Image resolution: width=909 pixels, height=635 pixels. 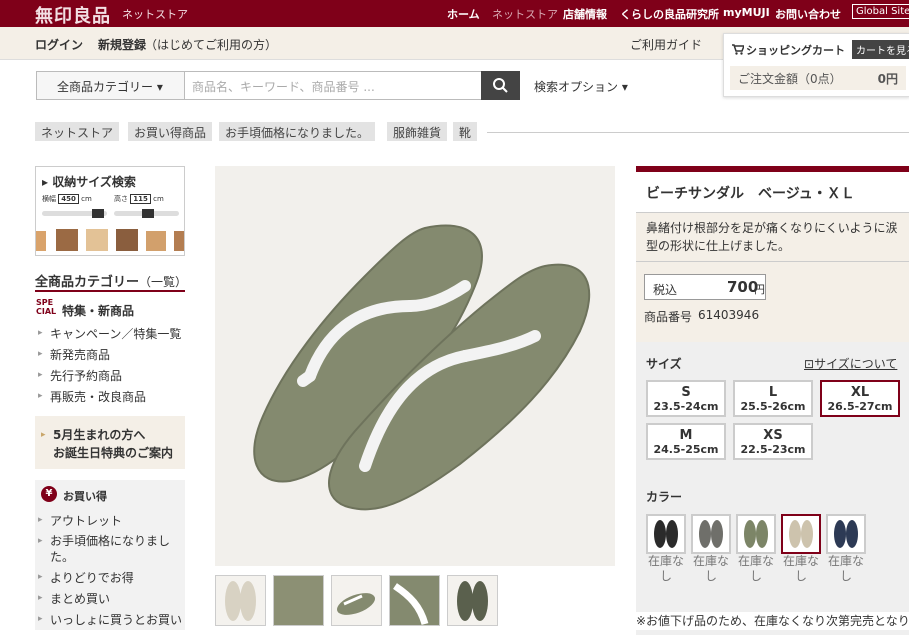 What do you see at coordinates (738, 49) in the screenshot?
I see `cart-icon` at bounding box center [738, 49].